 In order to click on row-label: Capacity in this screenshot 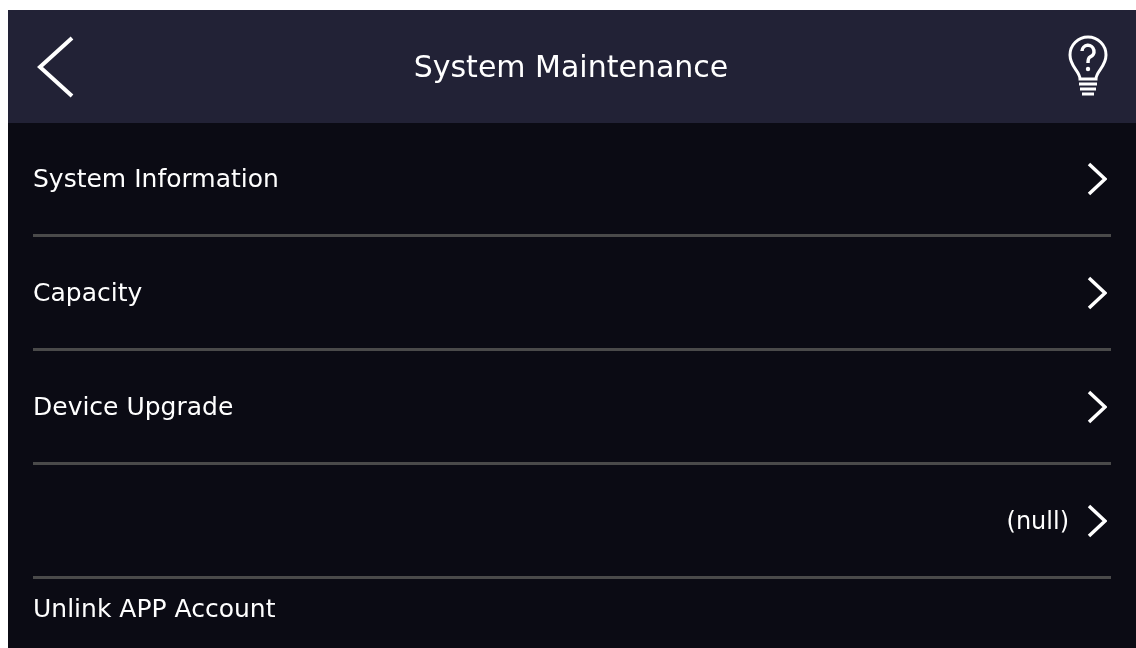, I will do `click(88, 292)`.